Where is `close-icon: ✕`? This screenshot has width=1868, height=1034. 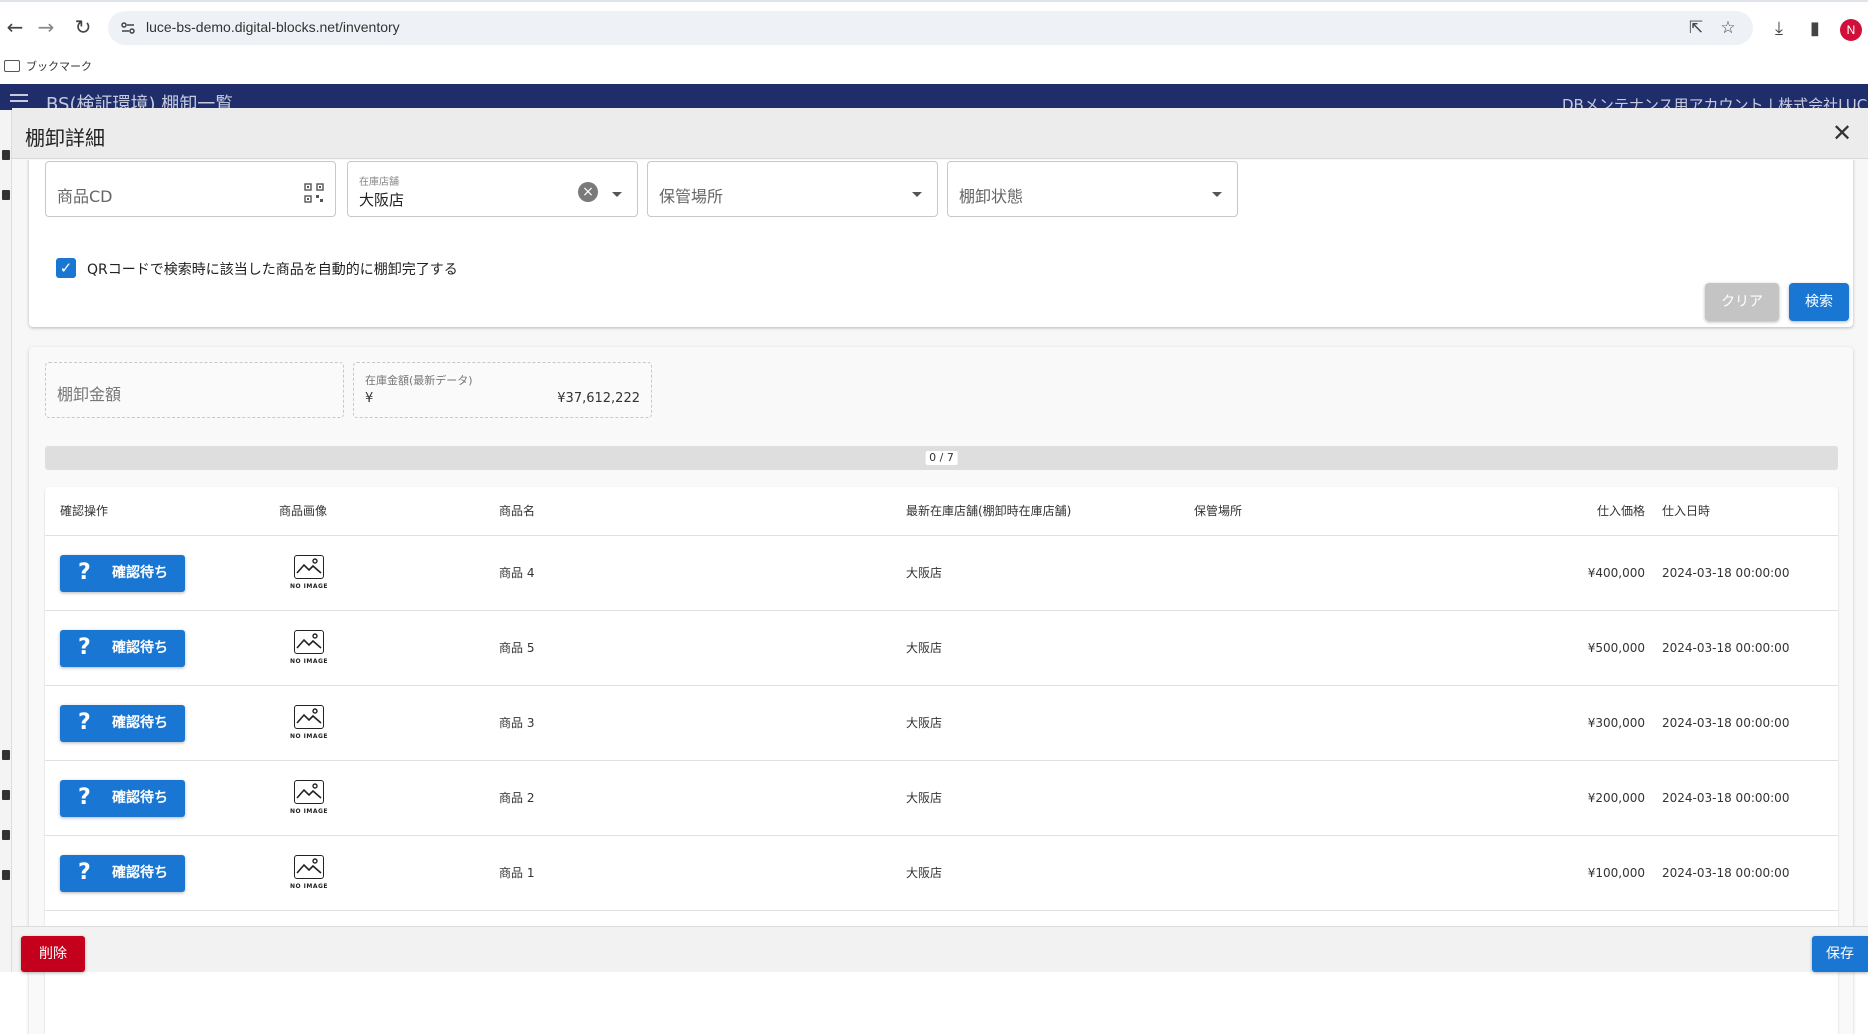 close-icon: ✕ is located at coordinates (1842, 133).